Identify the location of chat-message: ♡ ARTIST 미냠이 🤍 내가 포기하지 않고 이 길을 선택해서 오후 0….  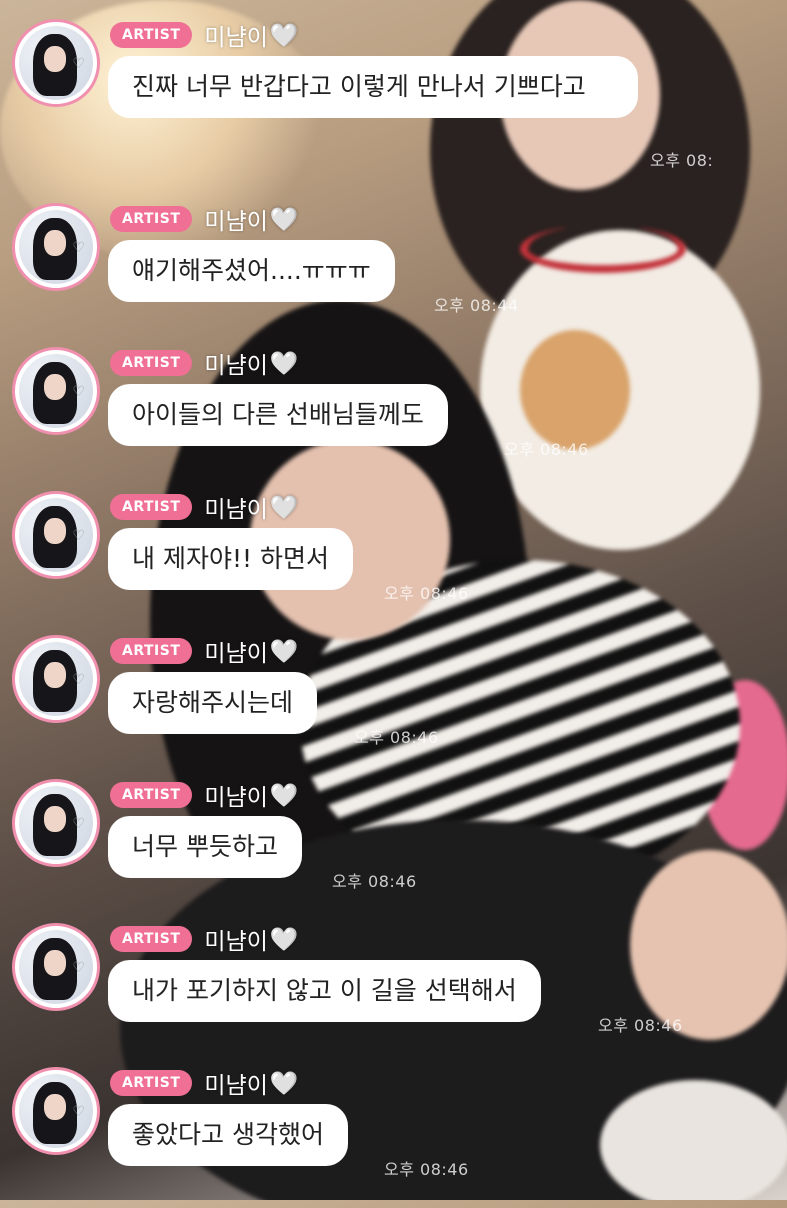
(397, 992).